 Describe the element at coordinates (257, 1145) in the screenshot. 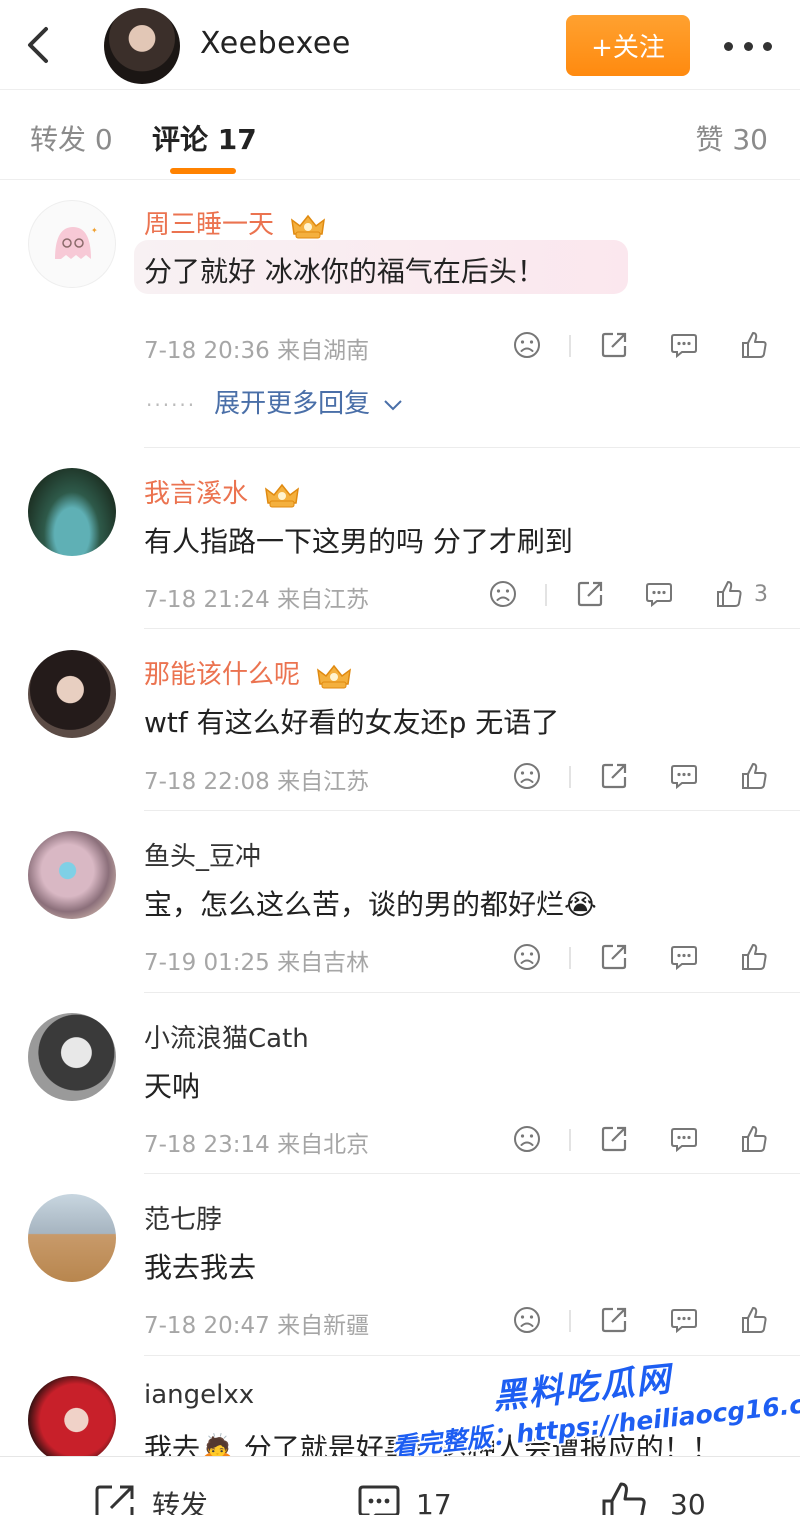

I see `comment-meta: 7-18 23:14 来自北京` at that location.